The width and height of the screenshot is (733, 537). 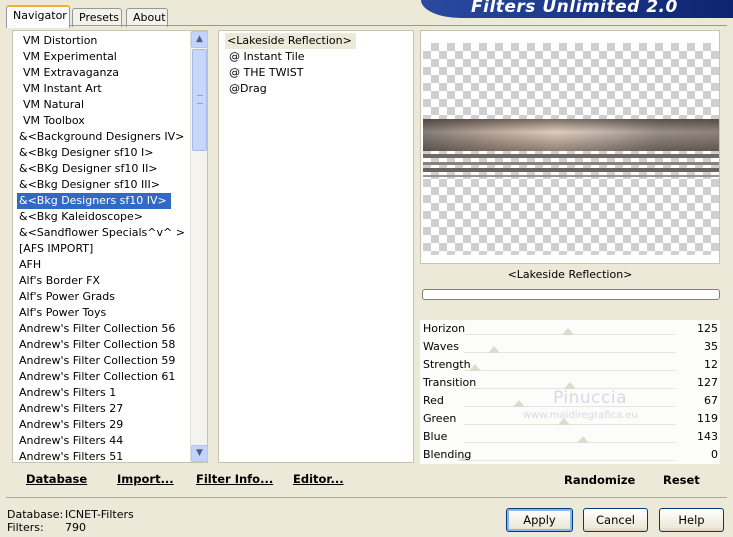 I want to click on param-name: Transition, so click(x=450, y=382).